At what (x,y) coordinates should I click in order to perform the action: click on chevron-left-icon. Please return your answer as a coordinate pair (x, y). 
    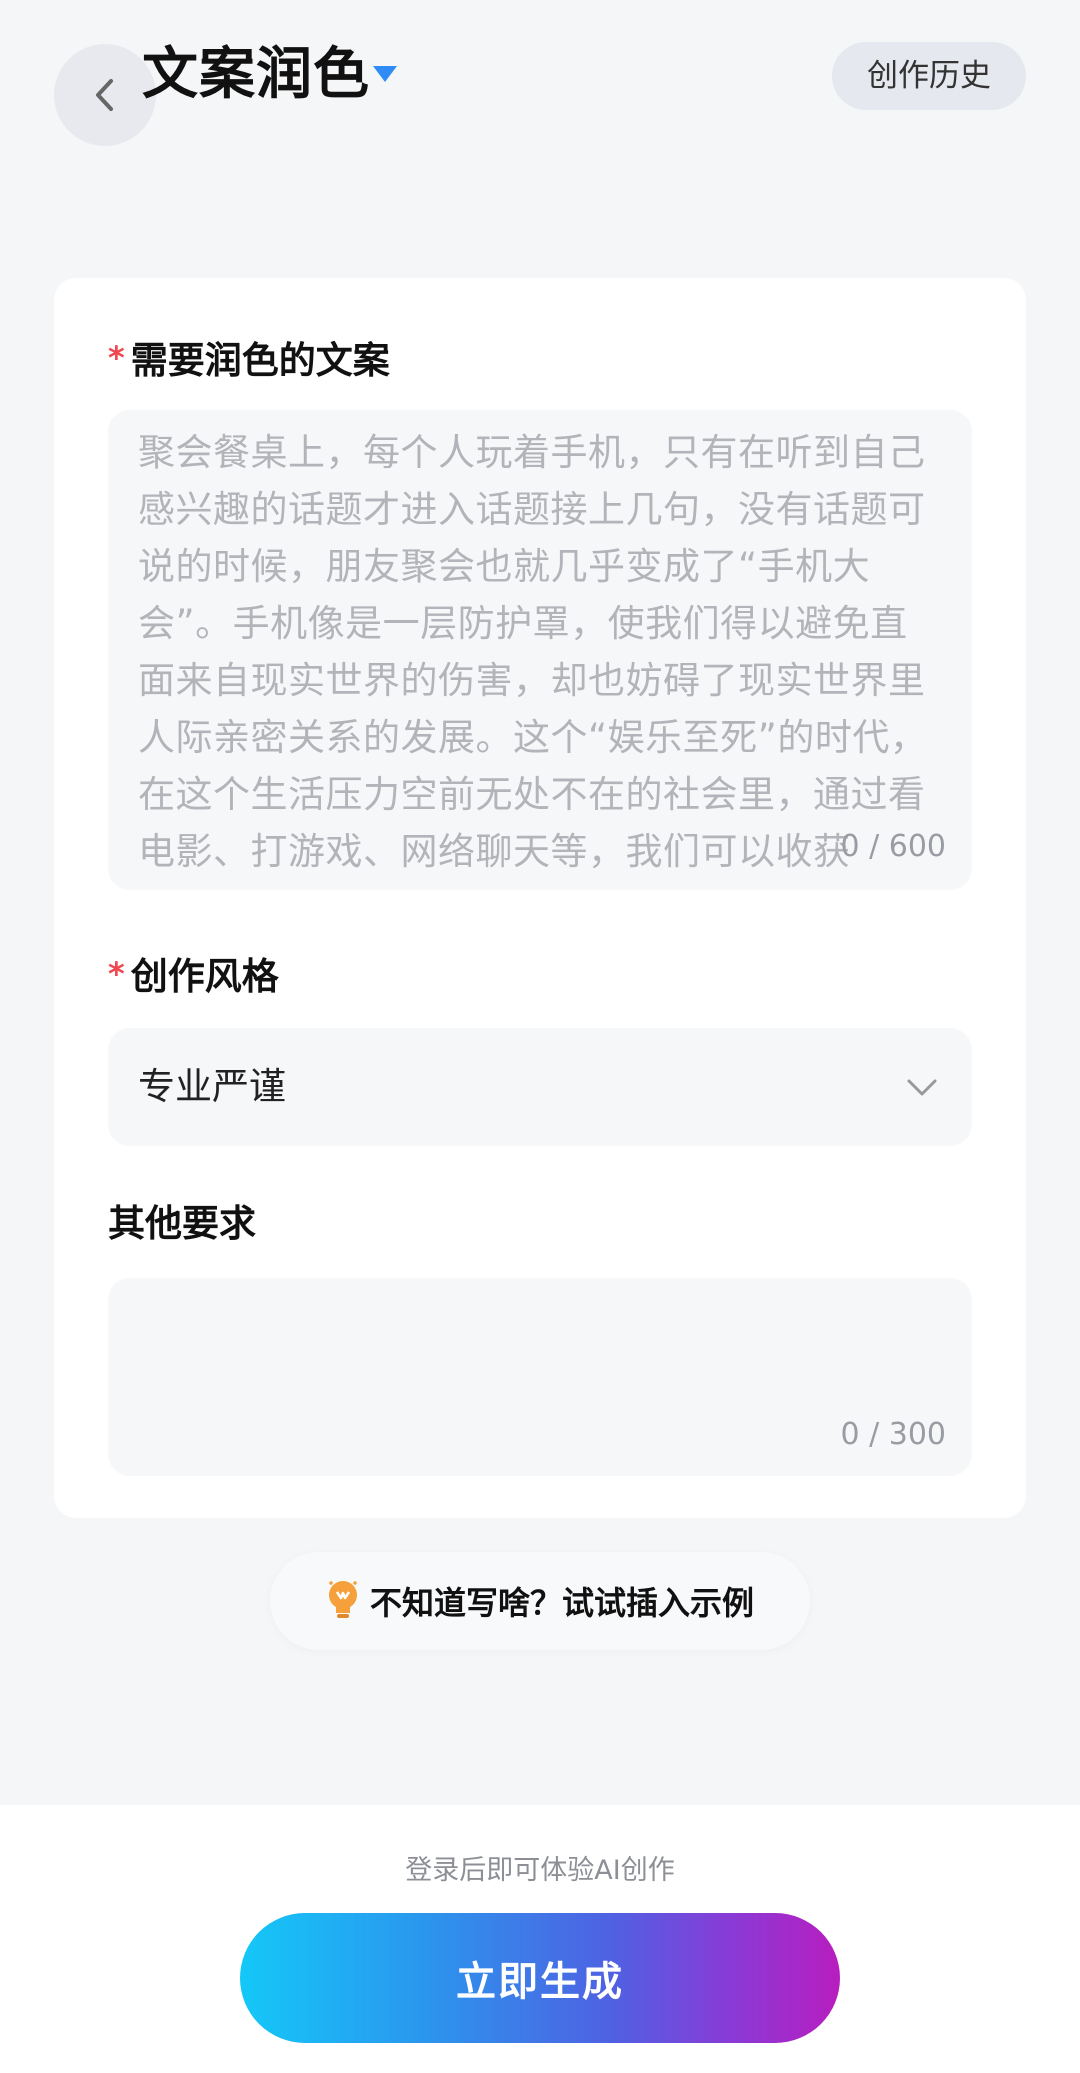
    Looking at the image, I should click on (104, 95).